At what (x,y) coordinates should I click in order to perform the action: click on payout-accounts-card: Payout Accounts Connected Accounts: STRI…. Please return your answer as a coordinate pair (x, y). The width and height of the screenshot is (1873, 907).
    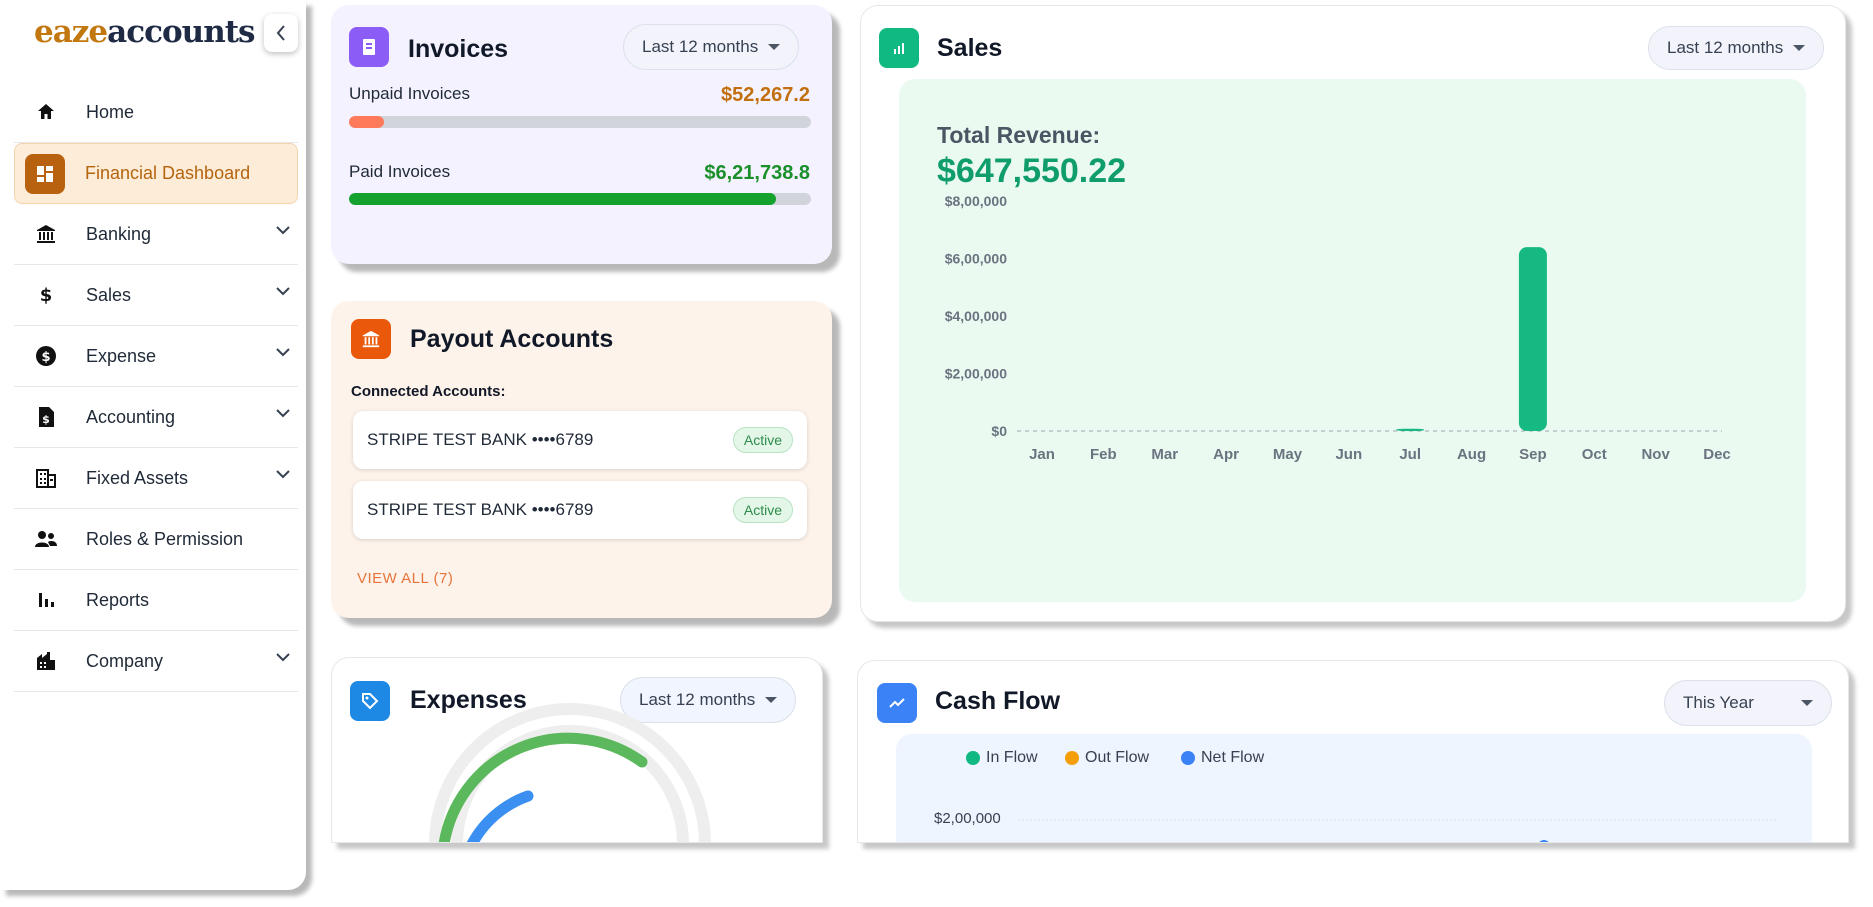
    Looking at the image, I should click on (581, 459).